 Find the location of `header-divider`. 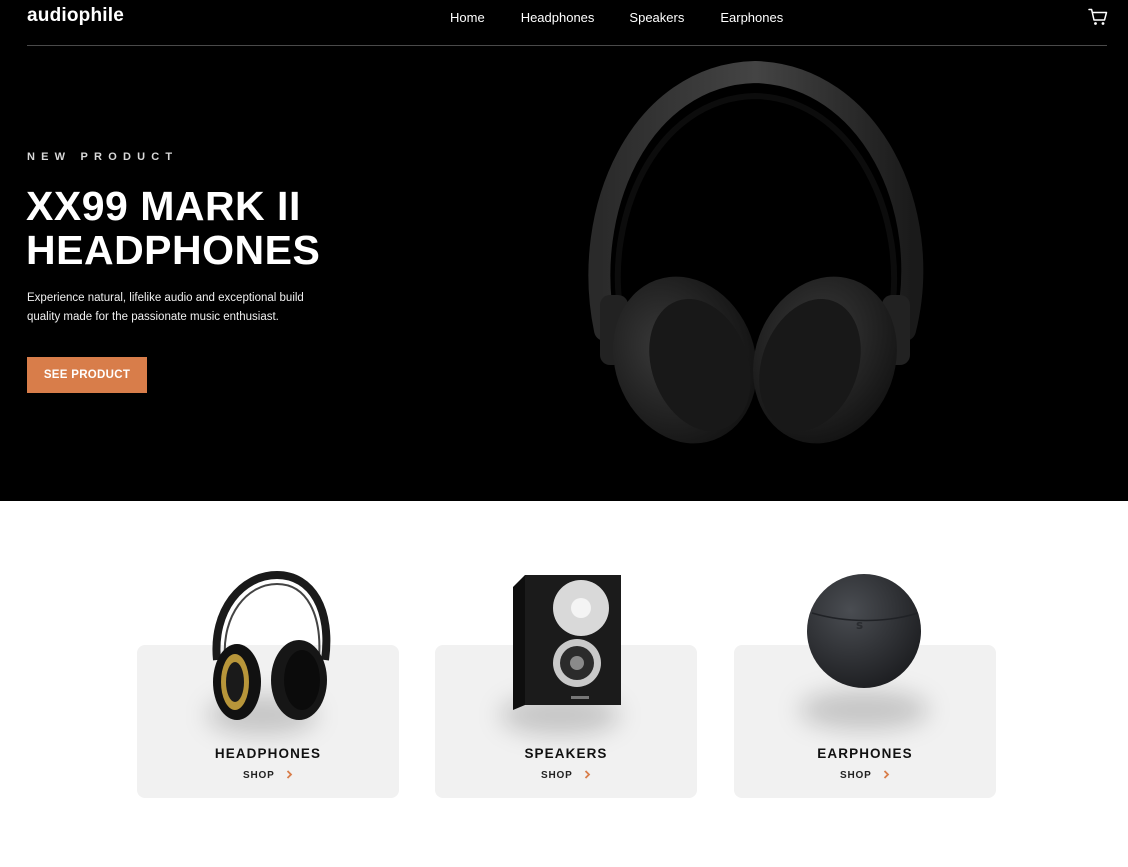

header-divider is located at coordinates (567, 45).